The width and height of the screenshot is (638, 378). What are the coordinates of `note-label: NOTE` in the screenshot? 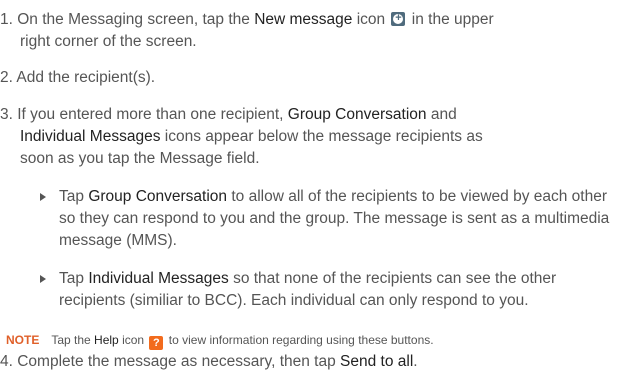 It's located at (23, 340).